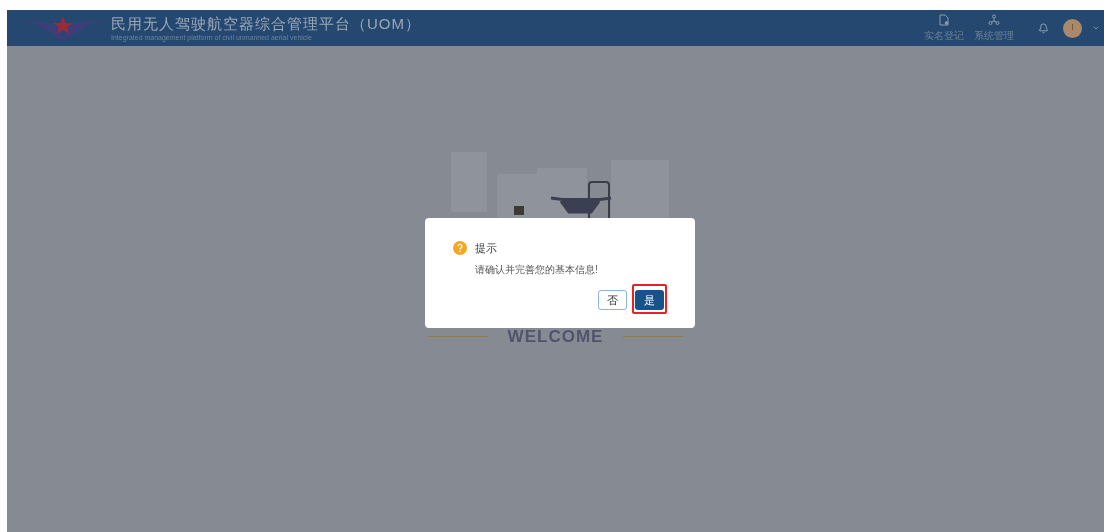  What do you see at coordinates (486, 248) in the screenshot?
I see `dialog-title: 提示` at bounding box center [486, 248].